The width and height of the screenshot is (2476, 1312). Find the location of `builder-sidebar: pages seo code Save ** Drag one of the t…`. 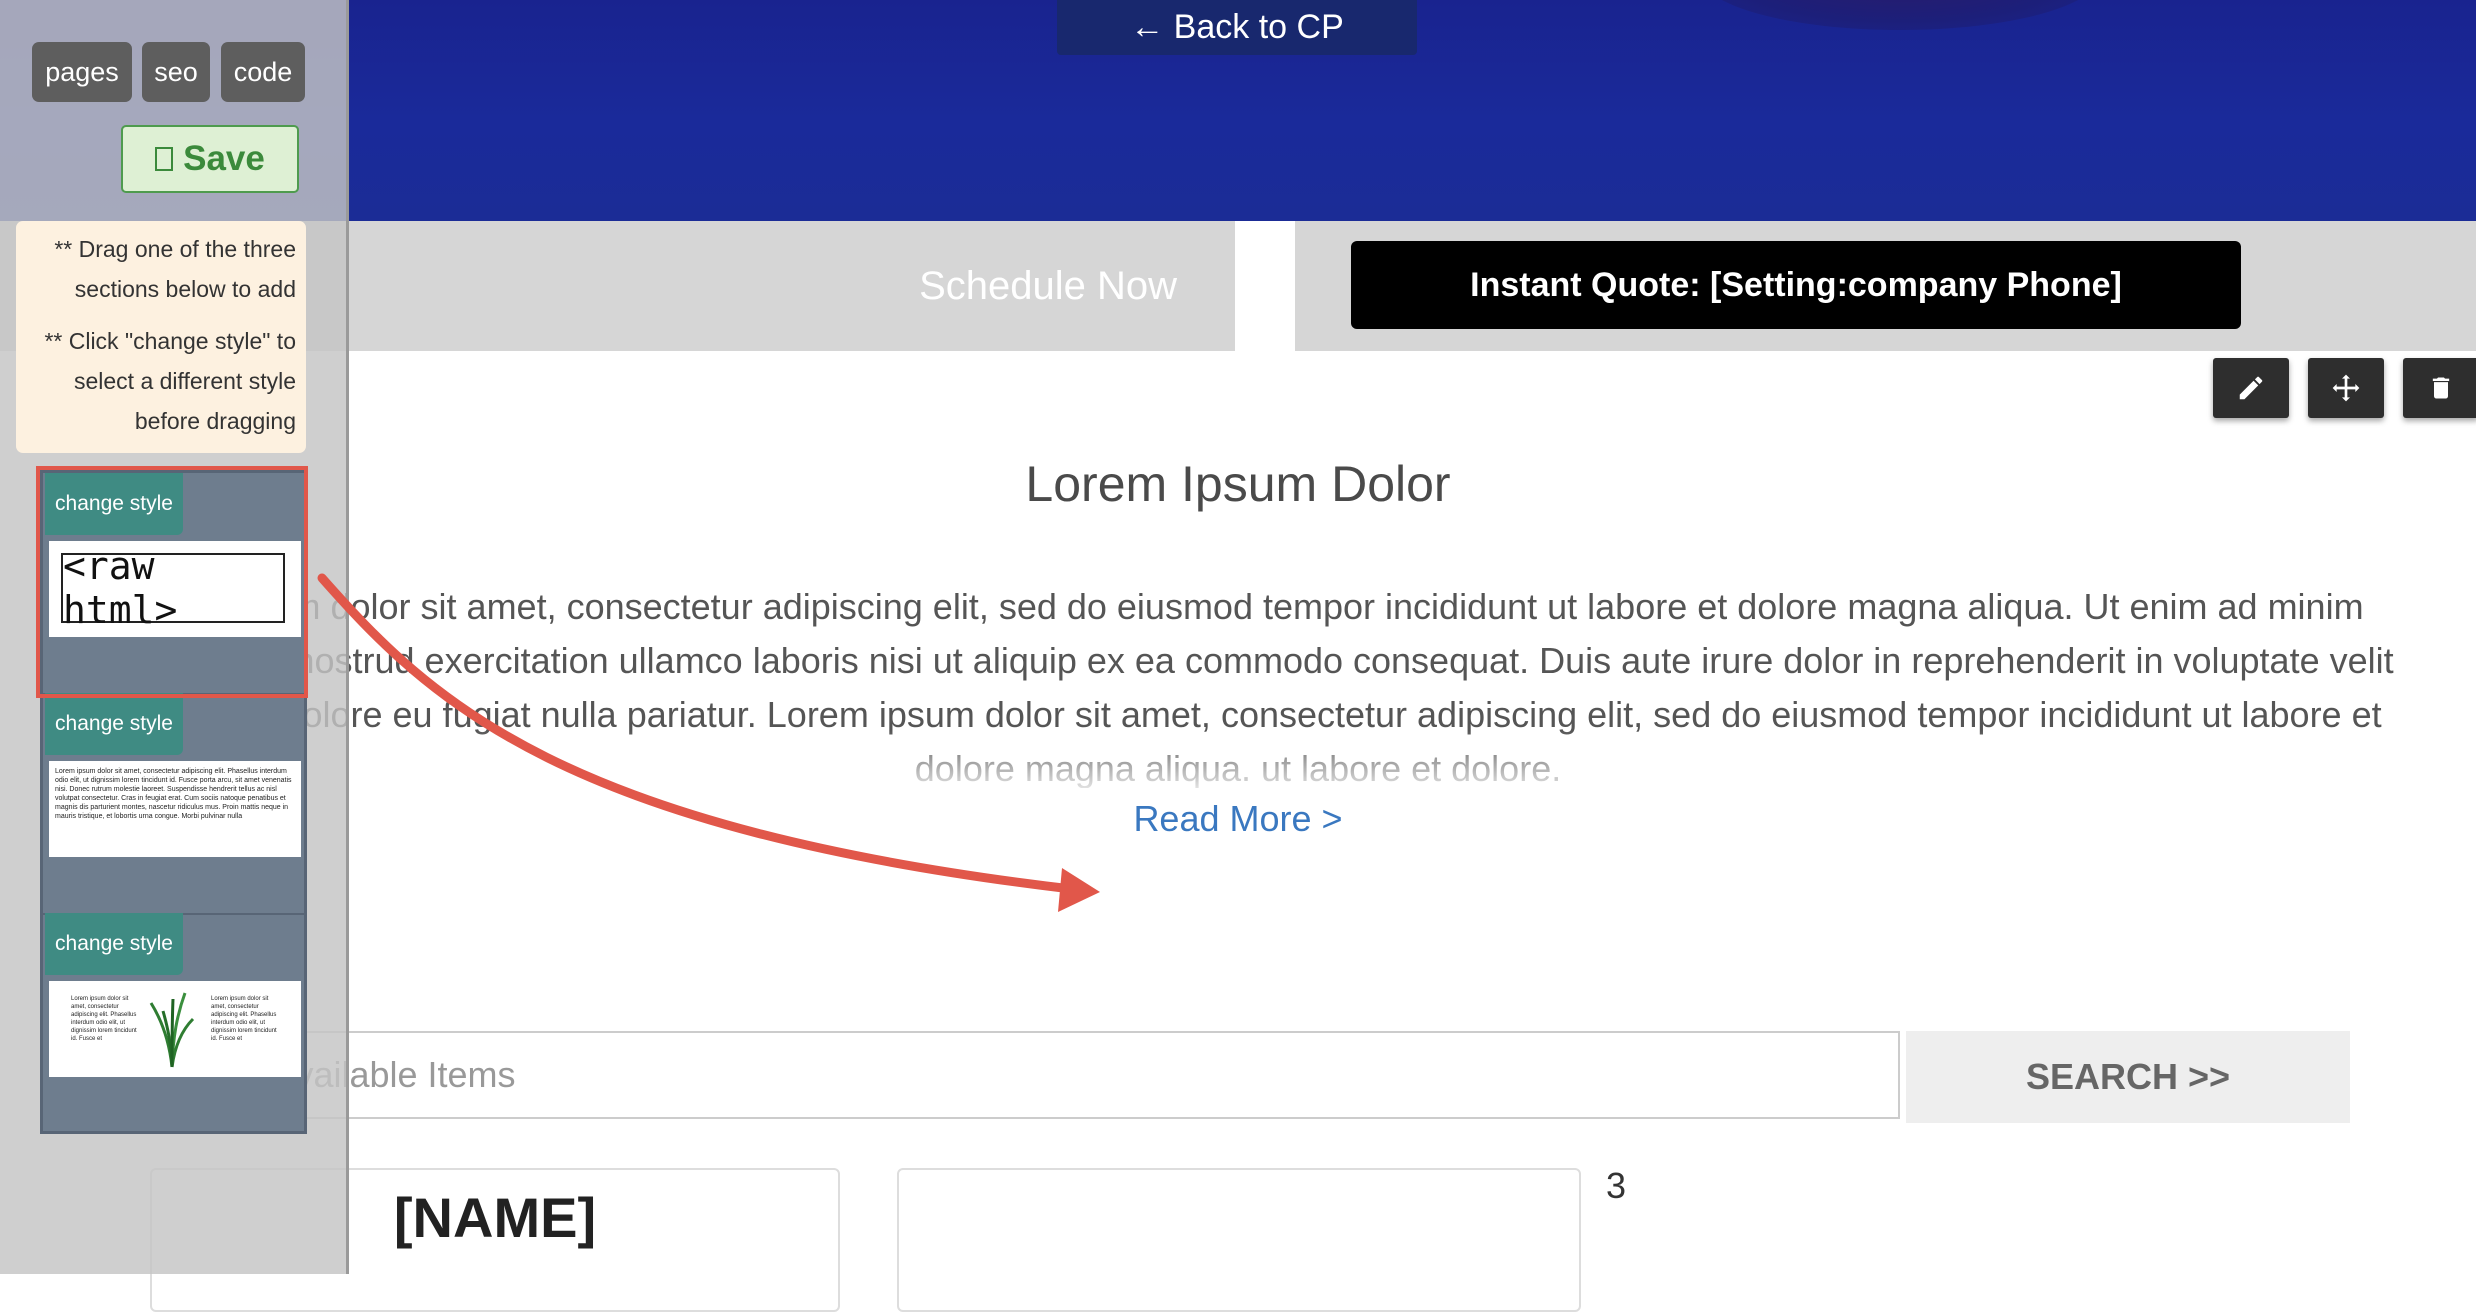

builder-sidebar: pages seo code Save ** Drag one of the t… is located at coordinates (174, 637).